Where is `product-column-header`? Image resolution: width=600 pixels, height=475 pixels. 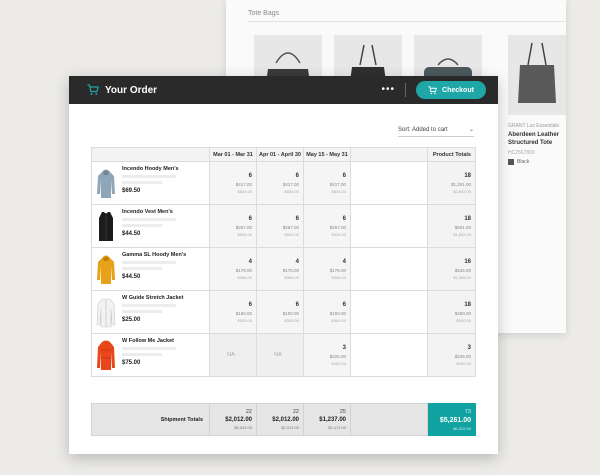
product-column-header is located at coordinates (150, 154).